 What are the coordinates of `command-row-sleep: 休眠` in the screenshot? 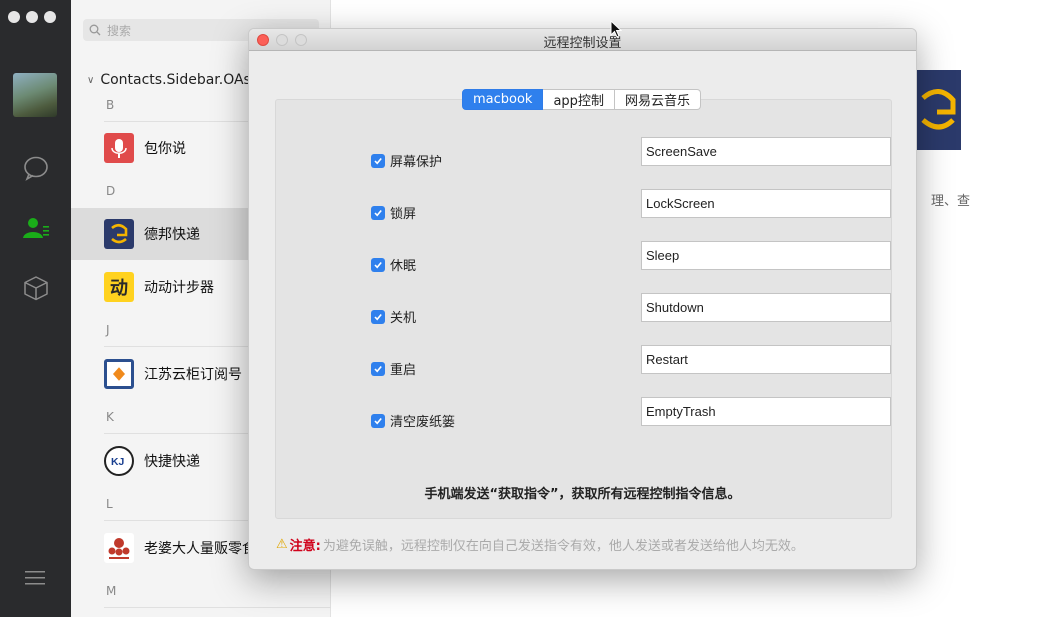 It's located at (631, 257).